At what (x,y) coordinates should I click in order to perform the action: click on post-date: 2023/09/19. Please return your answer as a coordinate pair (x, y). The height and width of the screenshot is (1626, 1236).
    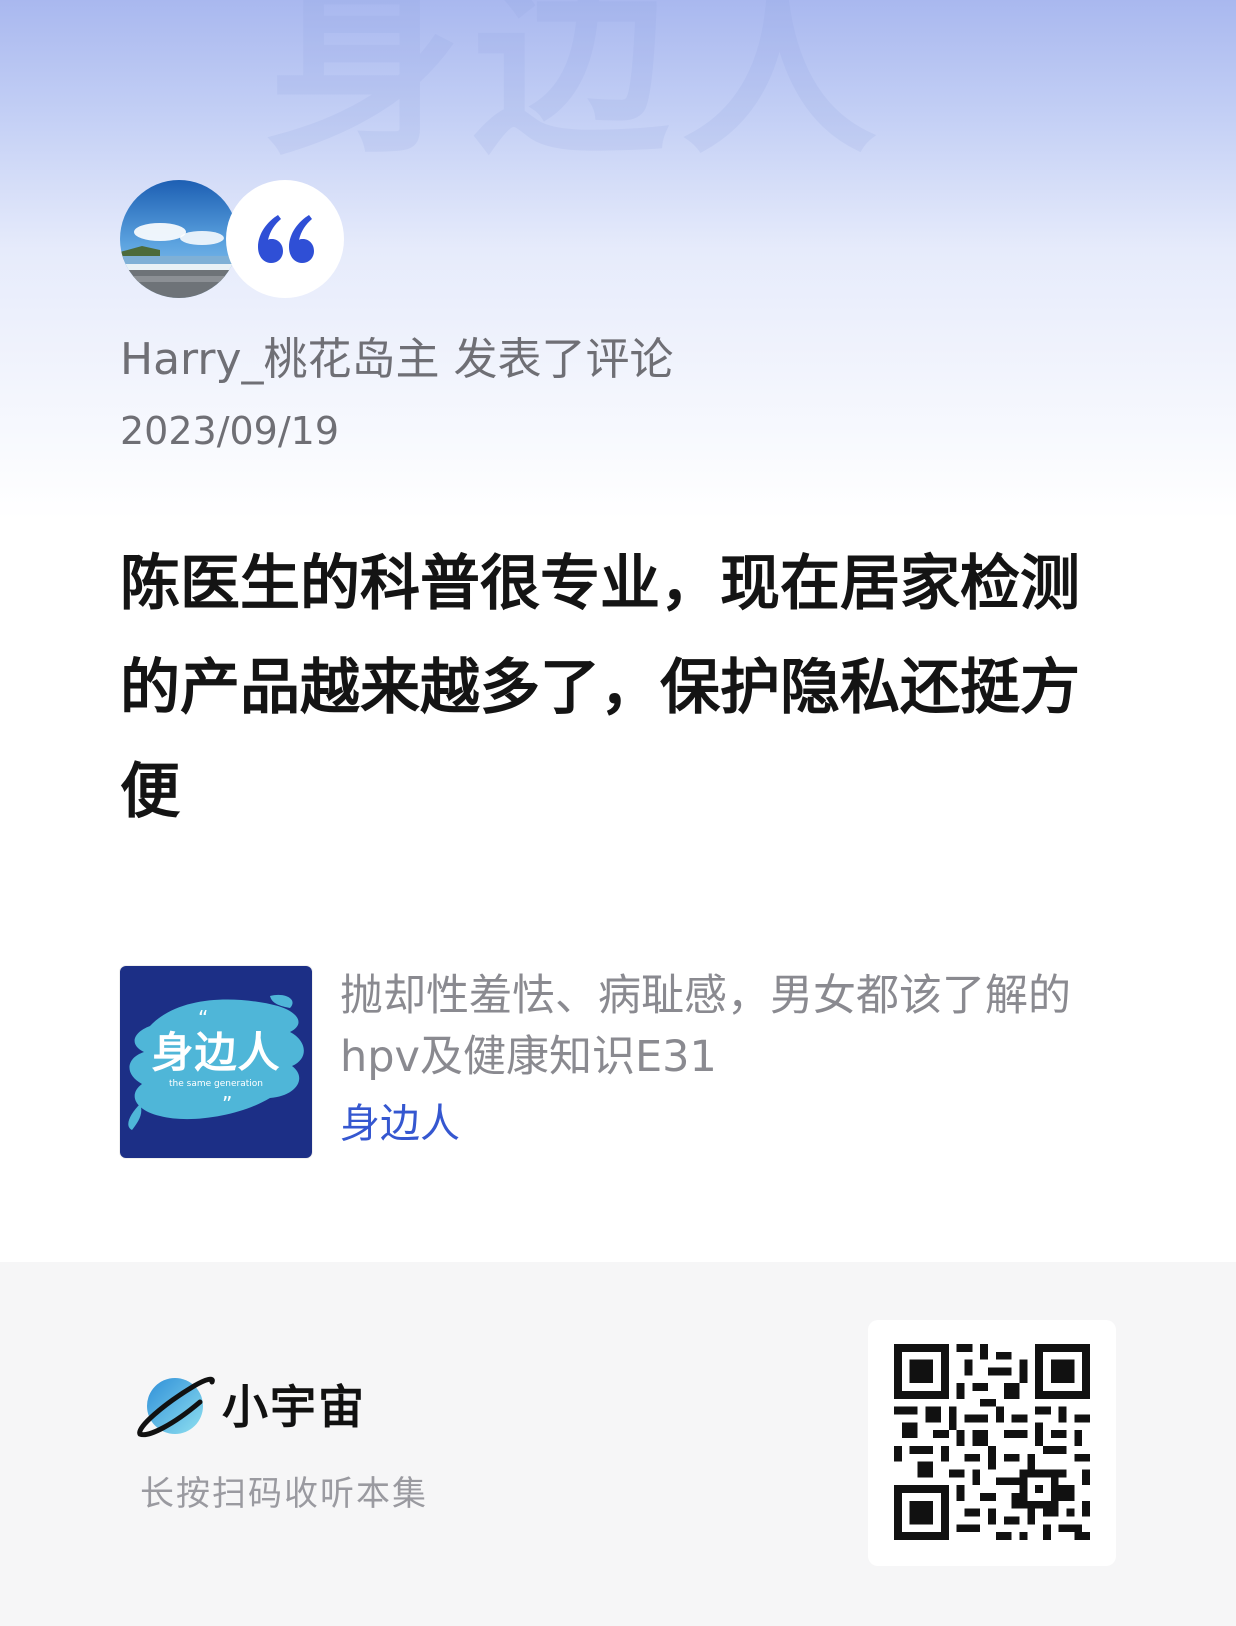
    Looking at the image, I should click on (230, 431).